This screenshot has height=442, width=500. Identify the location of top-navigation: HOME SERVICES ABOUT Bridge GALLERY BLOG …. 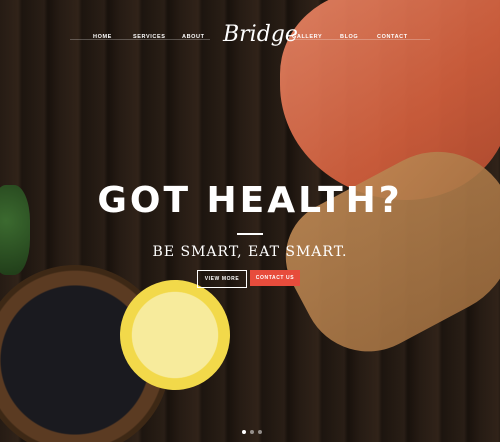
(250, 30).